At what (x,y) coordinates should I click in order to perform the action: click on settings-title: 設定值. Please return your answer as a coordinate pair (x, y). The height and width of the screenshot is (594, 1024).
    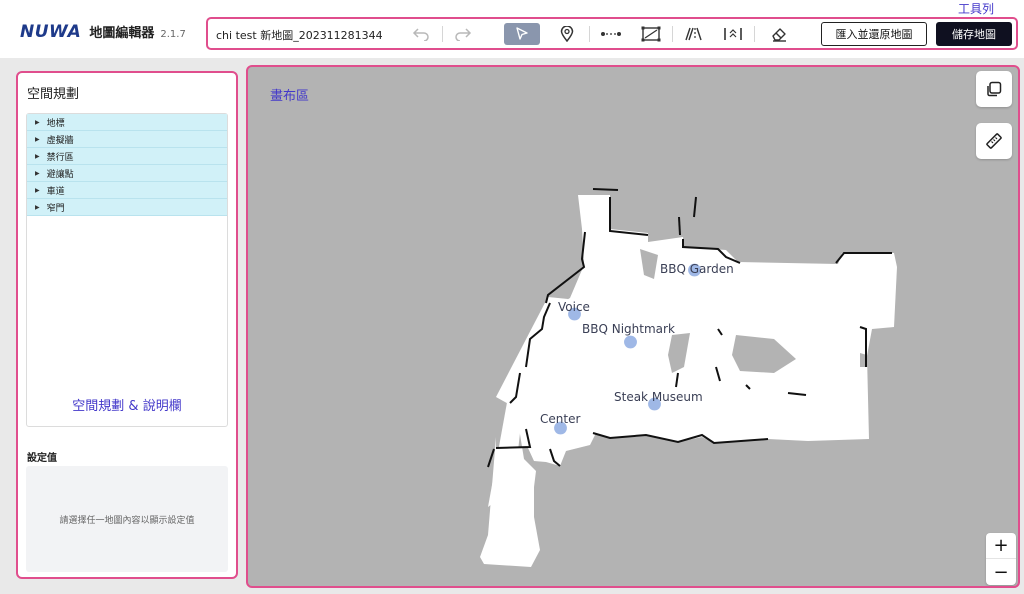
    Looking at the image, I should click on (42, 458).